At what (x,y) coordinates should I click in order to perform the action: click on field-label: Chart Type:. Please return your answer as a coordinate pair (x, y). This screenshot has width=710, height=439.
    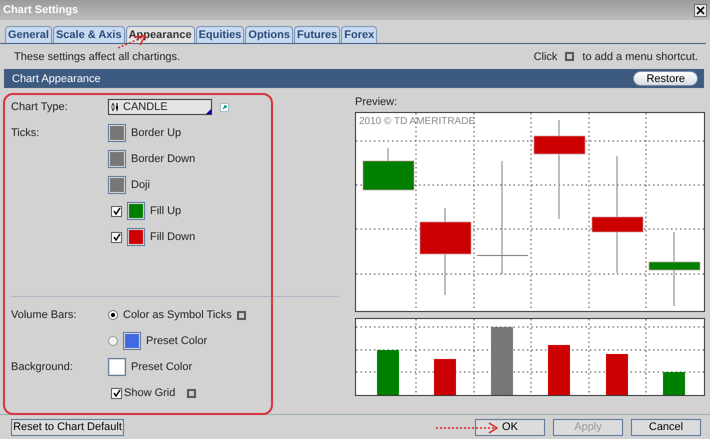
    Looking at the image, I should click on (39, 107).